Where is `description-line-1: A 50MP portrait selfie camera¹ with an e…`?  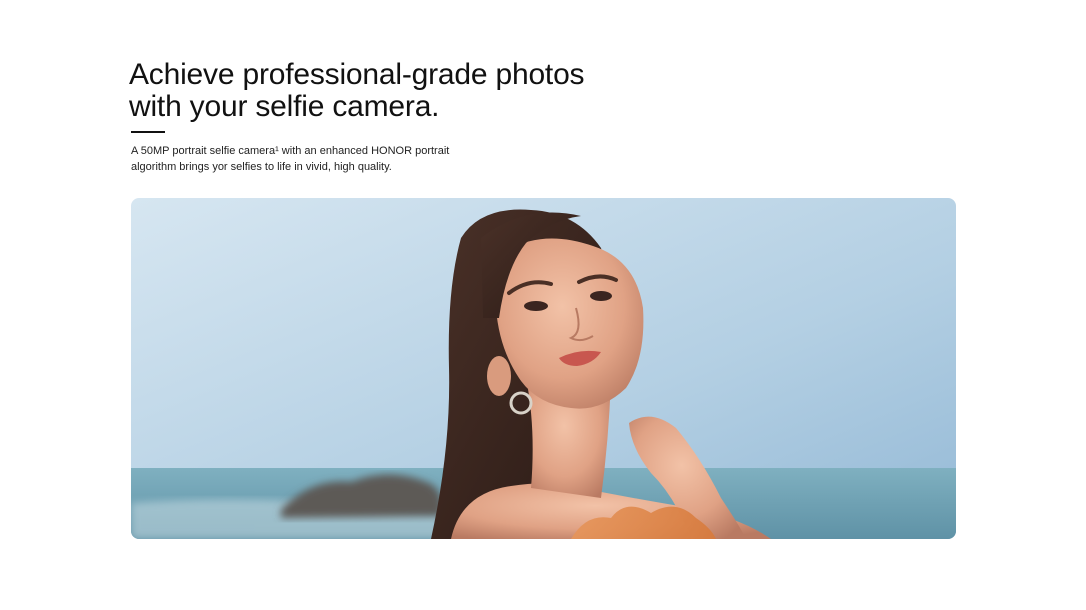 description-line-1: A 50MP portrait selfie camera¹ with an e… is located at coordinates (290, 151).